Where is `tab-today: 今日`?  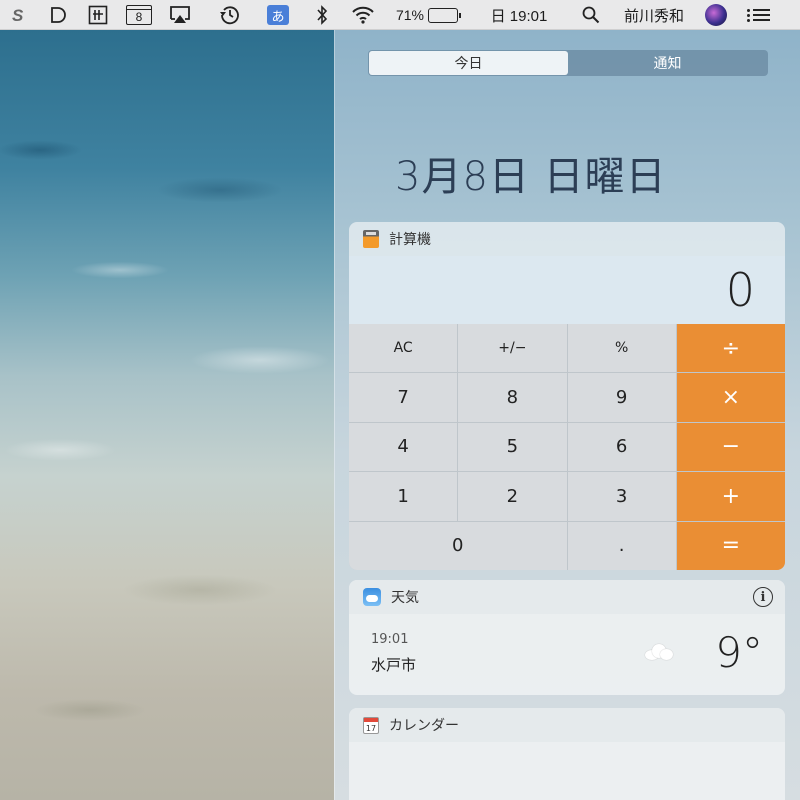
tab-today: 今日 is located at coordinates (468, 63).